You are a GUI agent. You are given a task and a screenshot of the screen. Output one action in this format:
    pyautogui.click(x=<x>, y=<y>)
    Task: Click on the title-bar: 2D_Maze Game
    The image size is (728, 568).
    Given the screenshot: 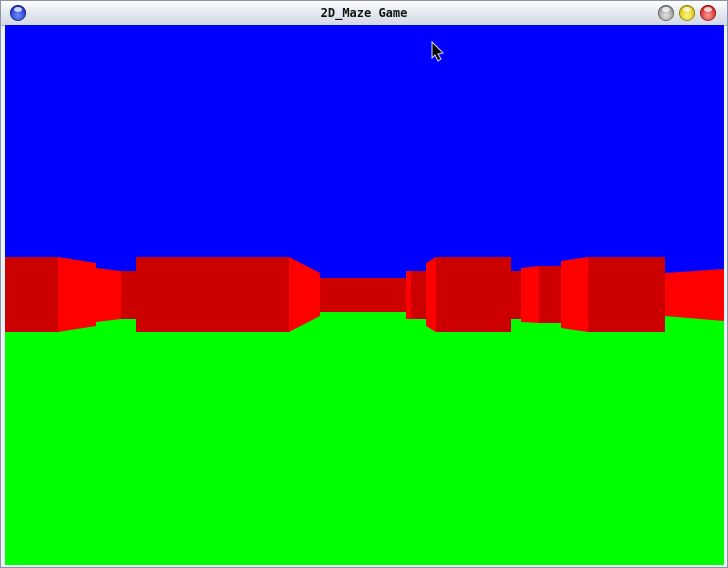 What is the action you would take?
    pyautogui.click(x=364, y=13)
    